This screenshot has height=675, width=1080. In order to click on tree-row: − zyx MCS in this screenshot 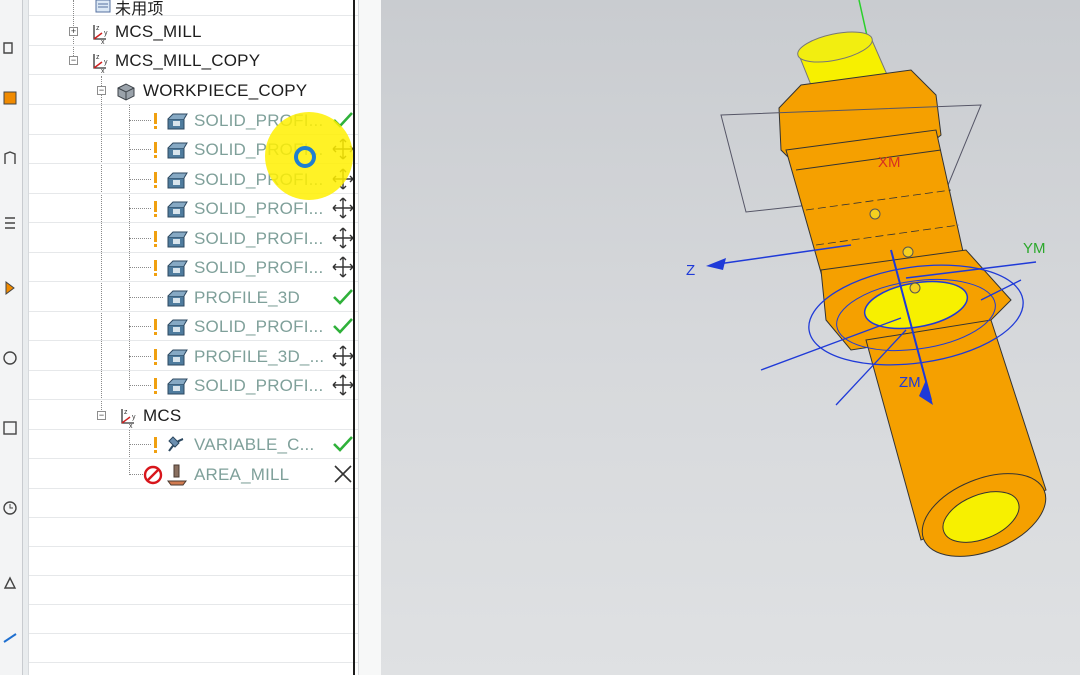, I will do `click(194, 415)`.